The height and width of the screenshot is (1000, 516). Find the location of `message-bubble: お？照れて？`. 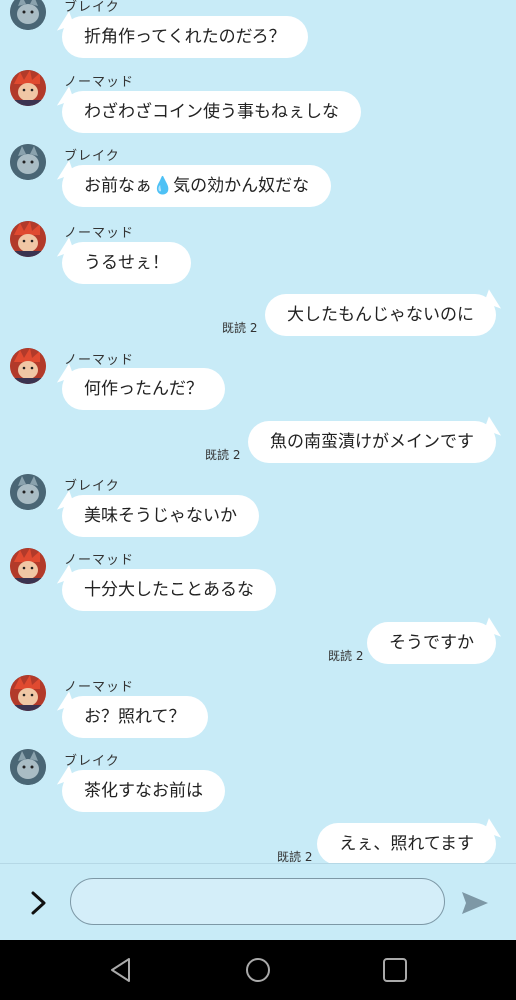

message-bubble: お？照れて？ is located at coordinates (135, 717).